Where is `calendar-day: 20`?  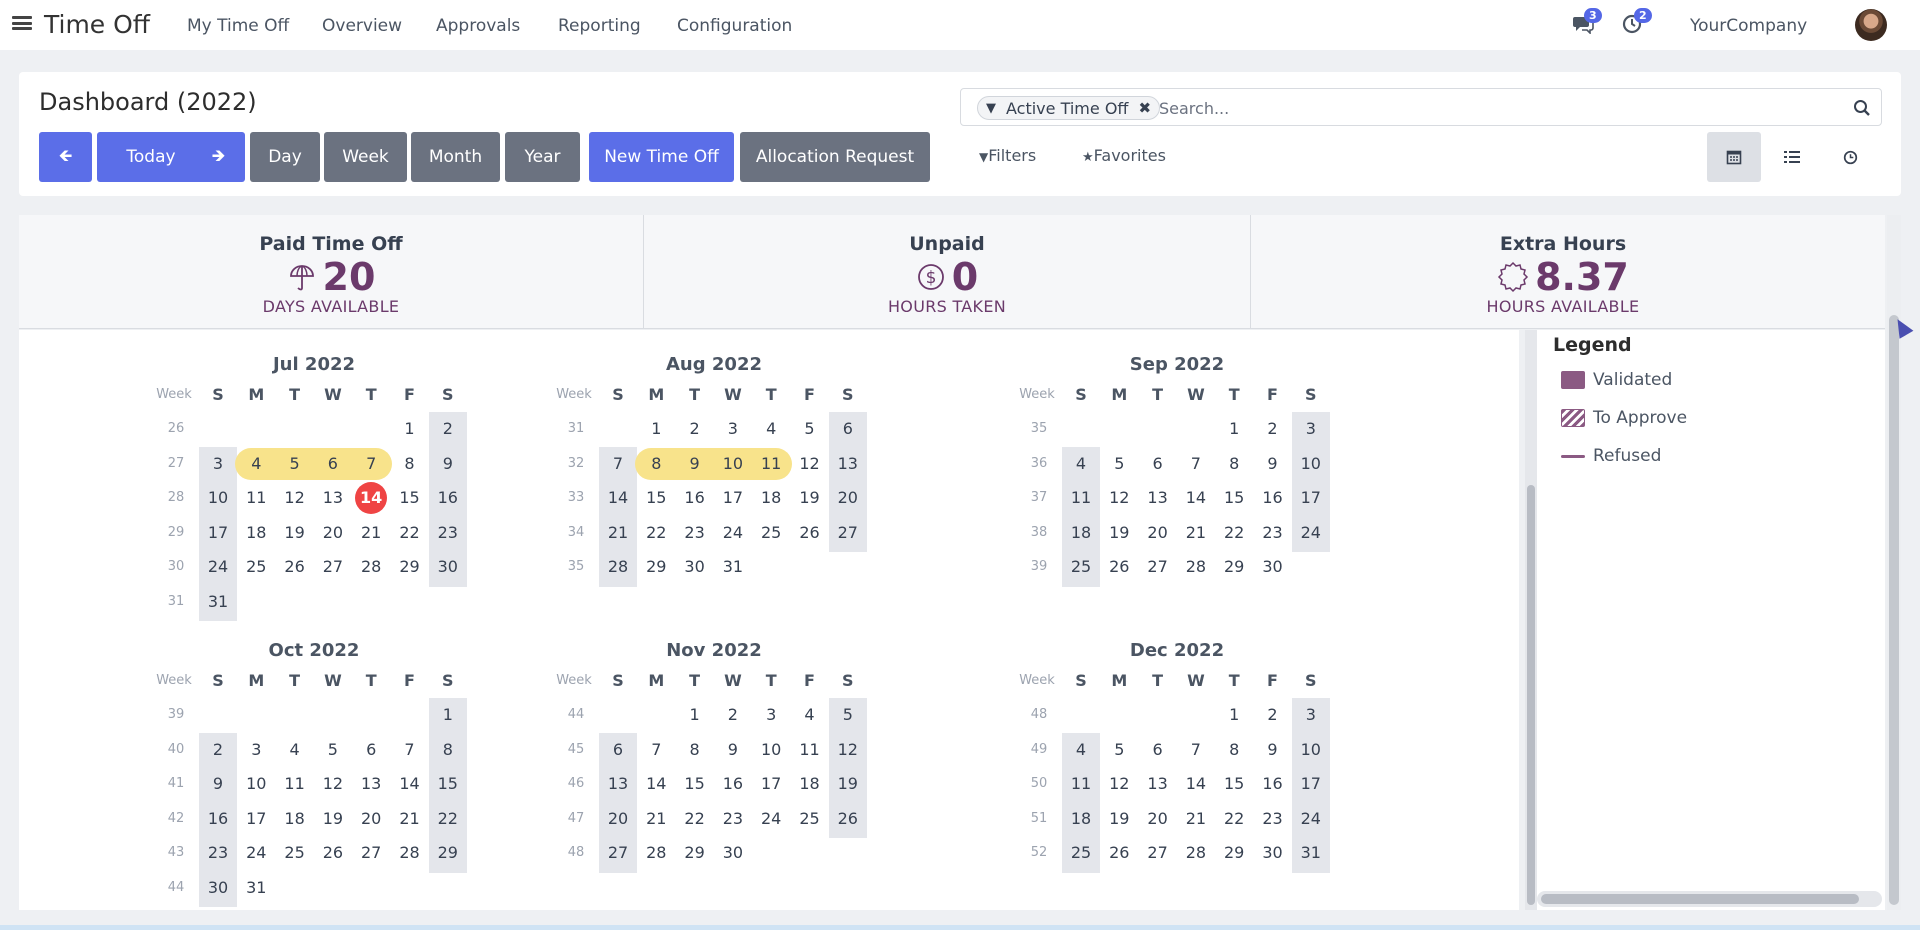 calendar-day: 20 is located at coordinates (848, 498).